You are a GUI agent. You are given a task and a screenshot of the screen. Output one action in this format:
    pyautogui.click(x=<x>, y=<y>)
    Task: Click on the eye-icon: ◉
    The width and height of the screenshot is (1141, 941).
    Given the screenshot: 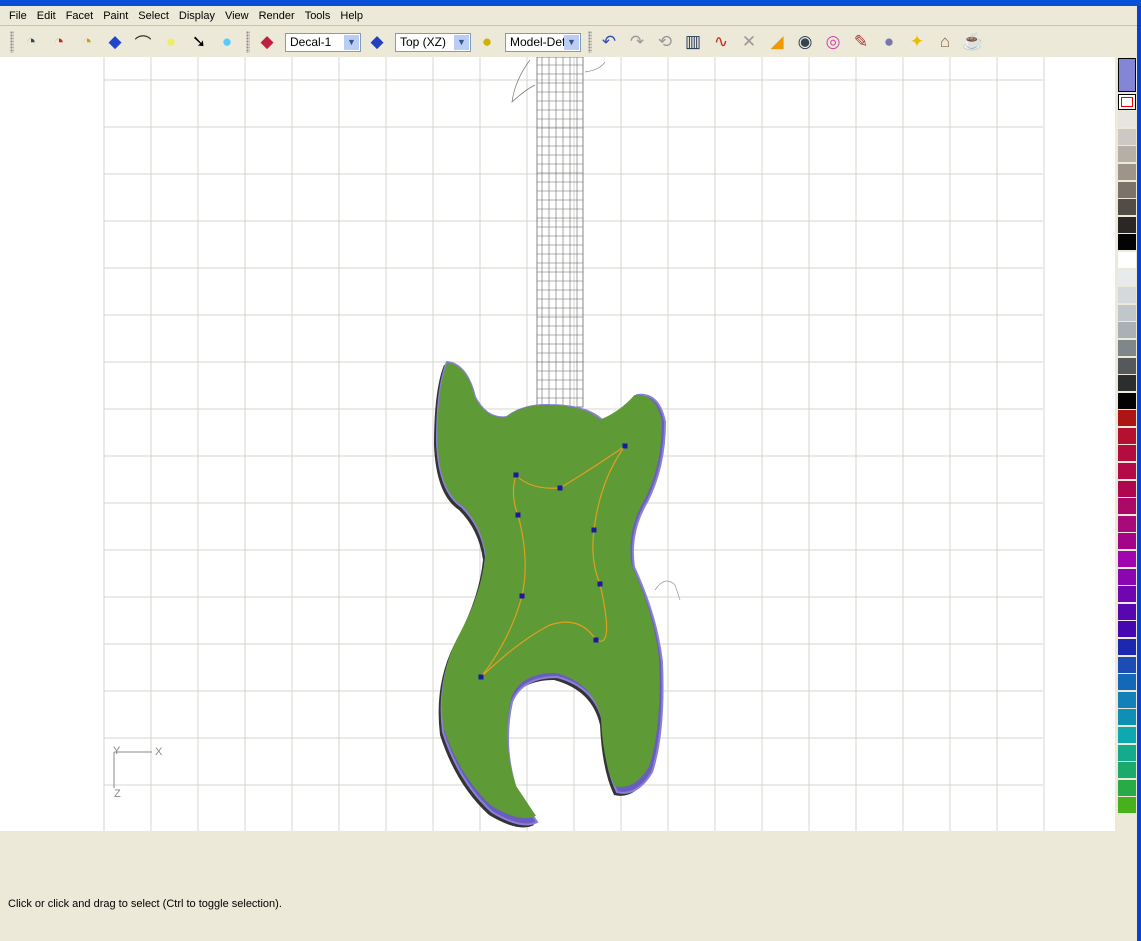 What is the action you would take?
    pyautogui.click(x=805, y=42)
    